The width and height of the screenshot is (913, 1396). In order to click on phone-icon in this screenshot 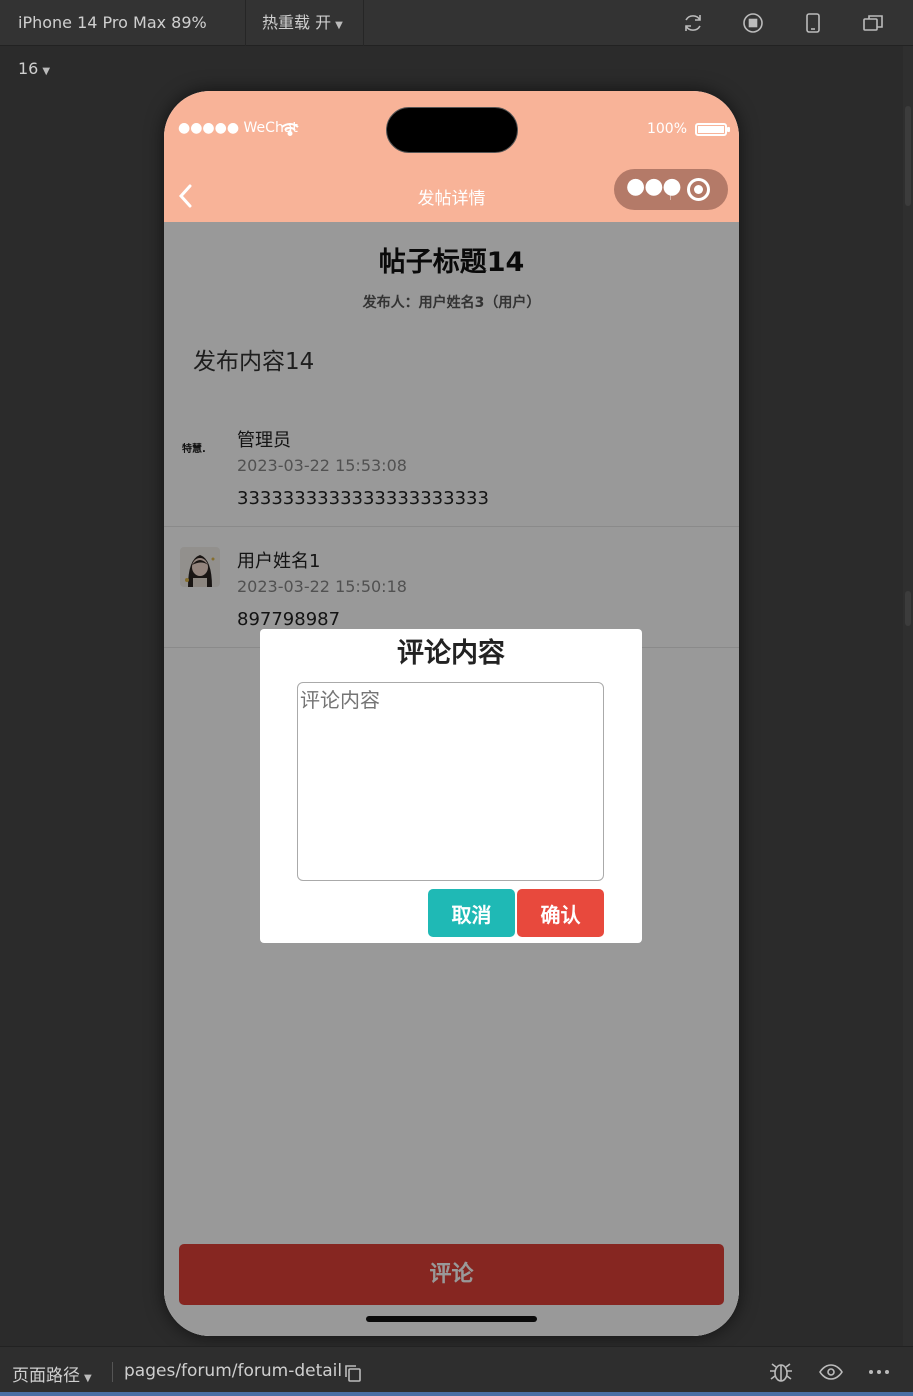, I will do `click(813, 23)`.